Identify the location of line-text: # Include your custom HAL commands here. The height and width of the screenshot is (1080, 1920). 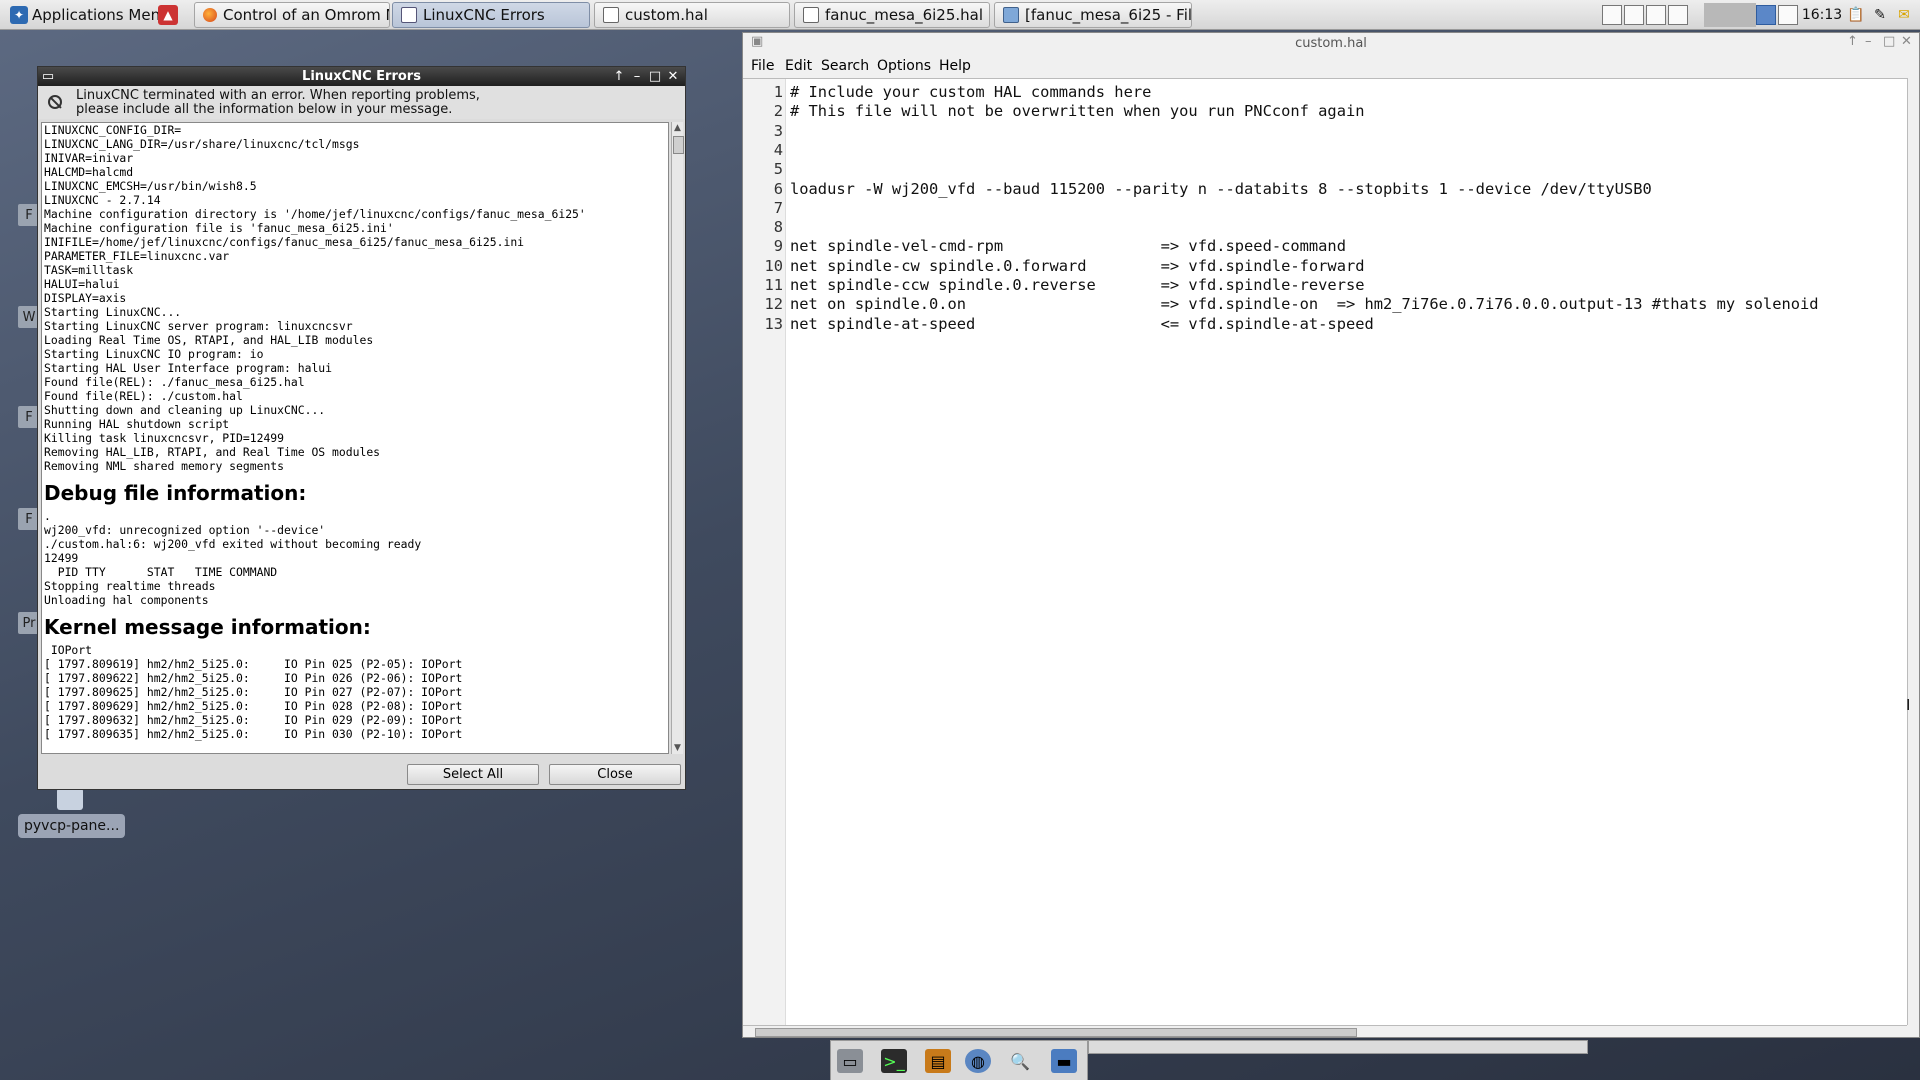
(971, 92).